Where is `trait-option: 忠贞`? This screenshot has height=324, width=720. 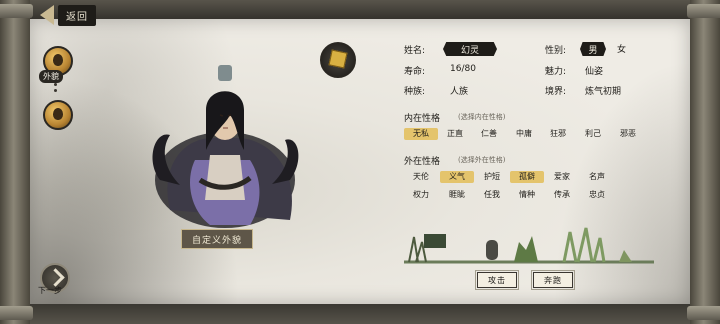
trait-option: 忠贞 is located at coordinates (597, 195).